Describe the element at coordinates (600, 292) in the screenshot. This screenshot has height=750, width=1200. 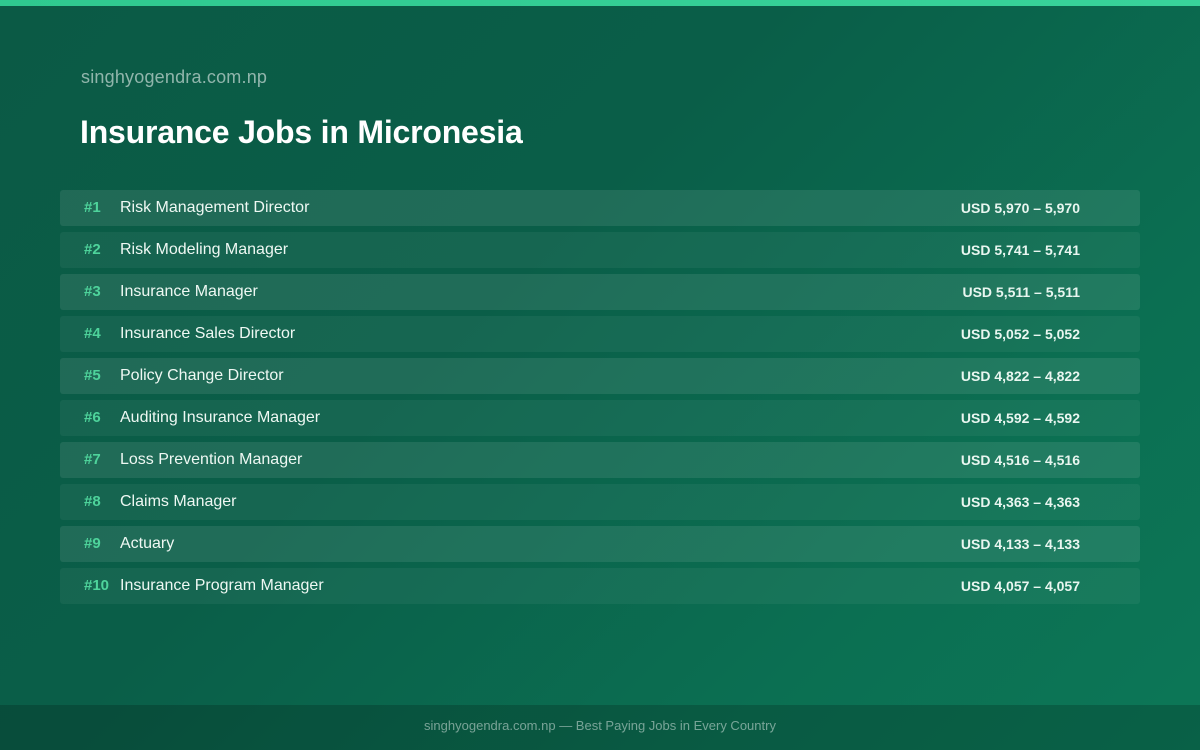
I see `job-row: #3 Insurance Manager USD 5,511 – 5,511` at that location.